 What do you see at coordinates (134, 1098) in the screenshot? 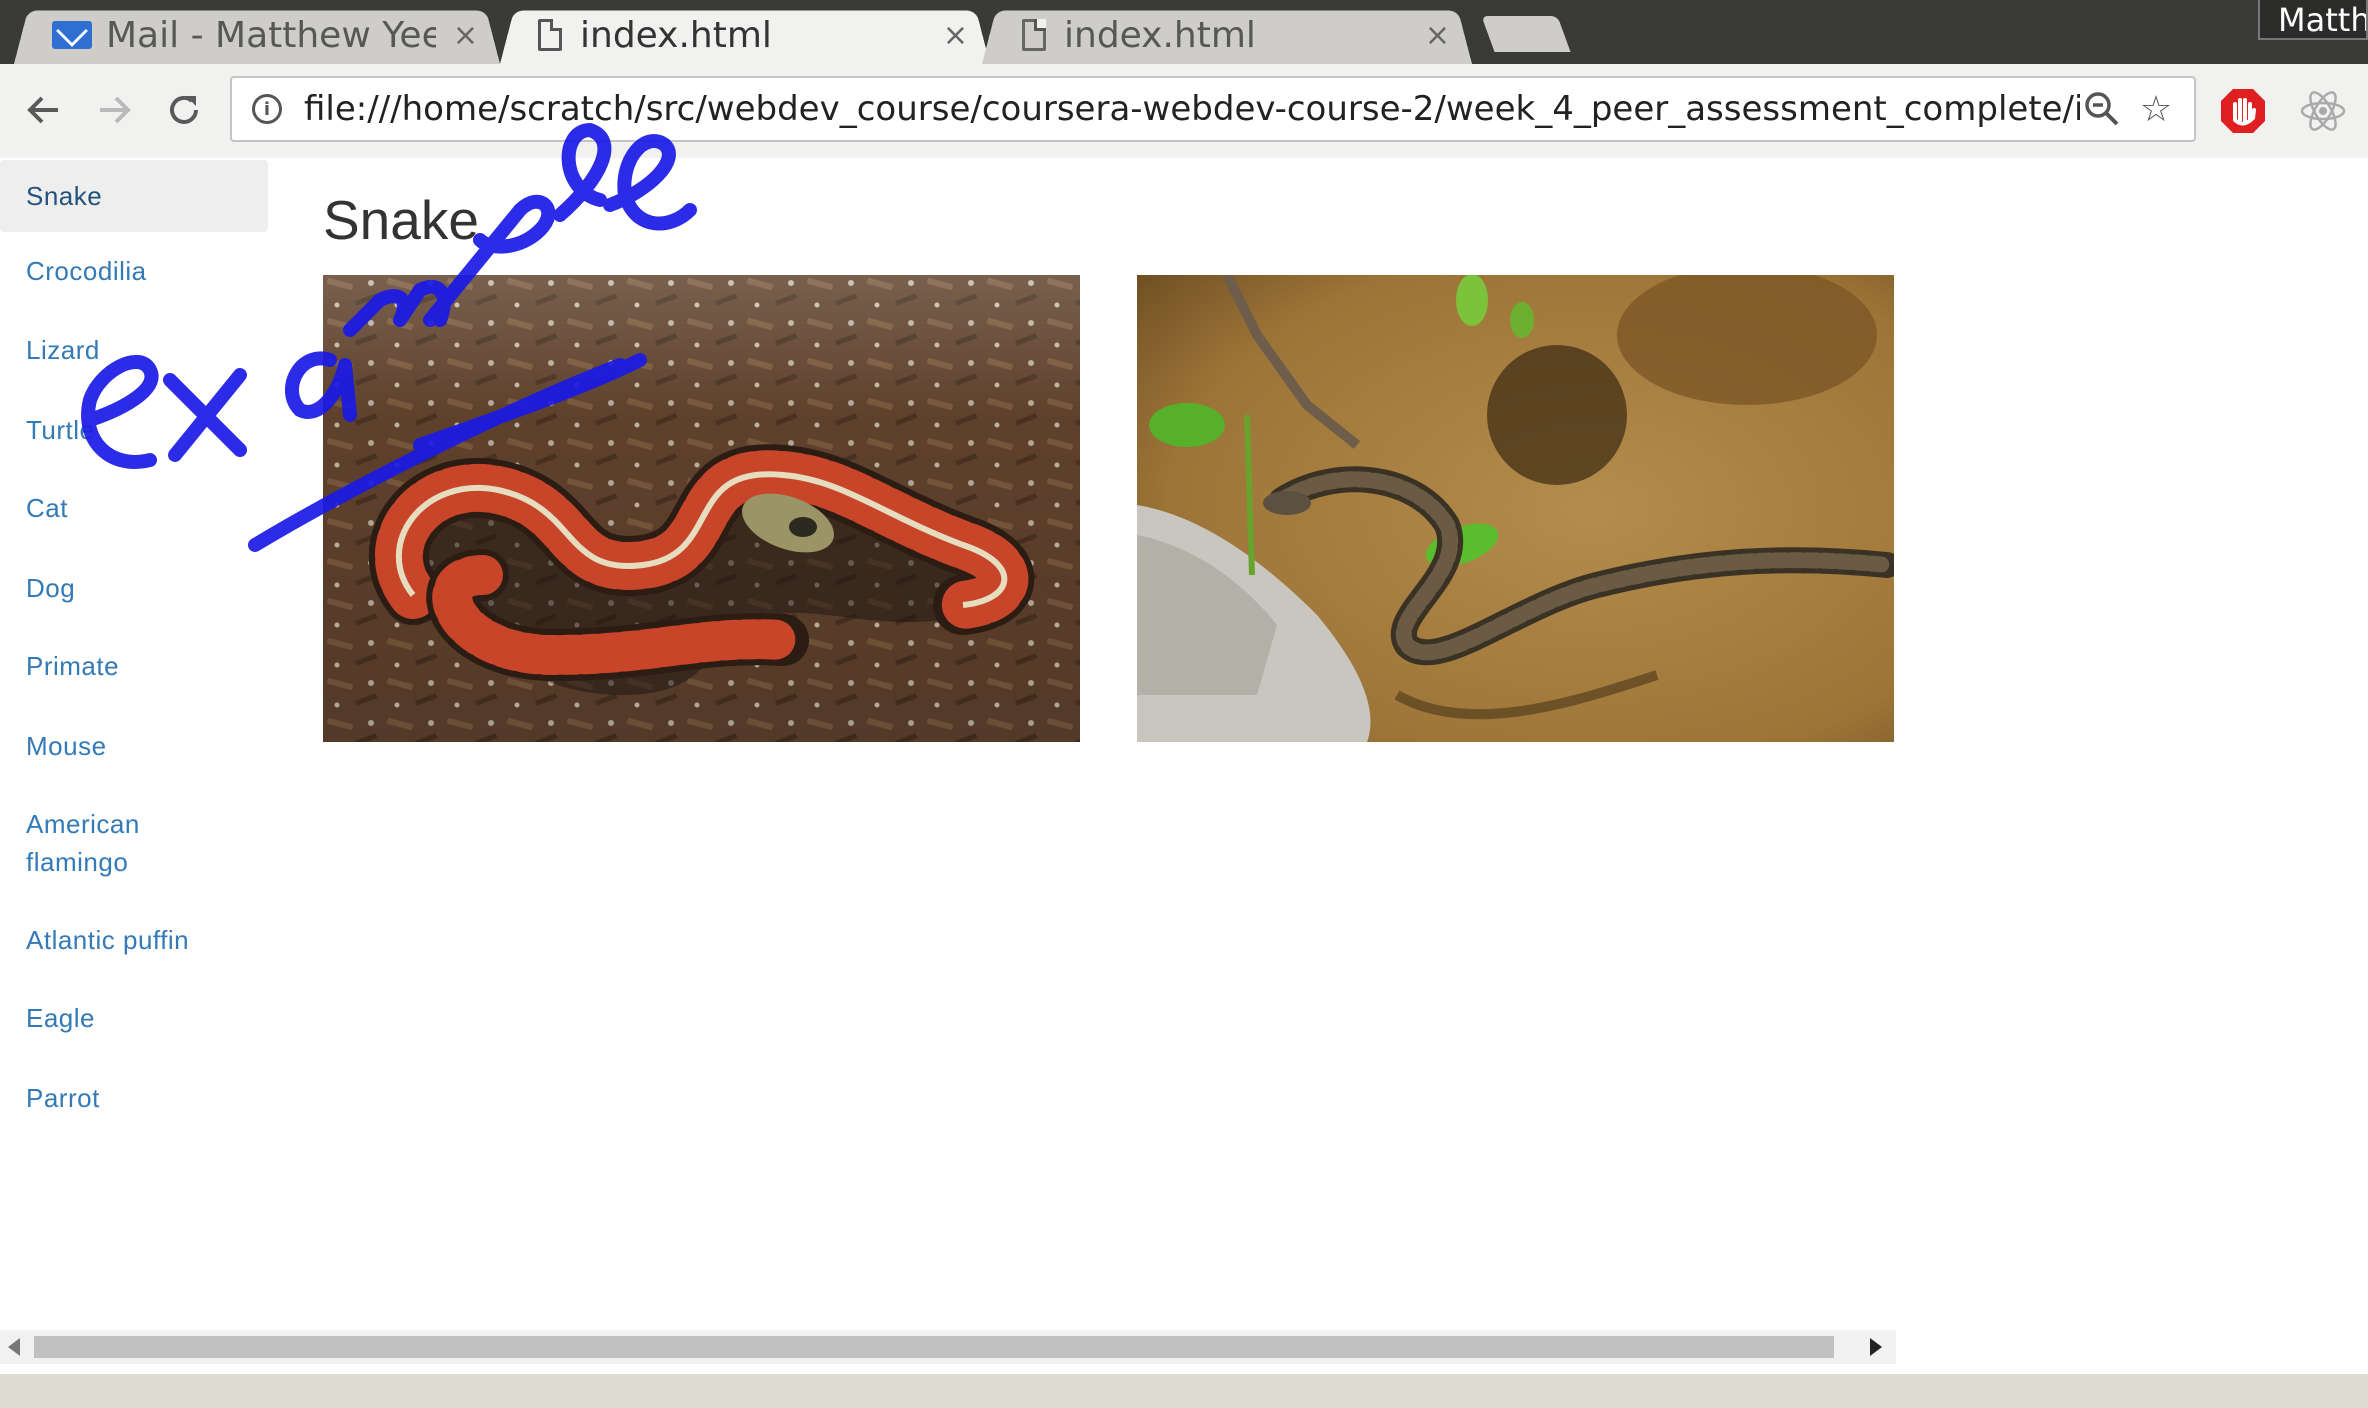
I see `sidebar-item-parrot: Parrot` at bounding box center [134, 1098].